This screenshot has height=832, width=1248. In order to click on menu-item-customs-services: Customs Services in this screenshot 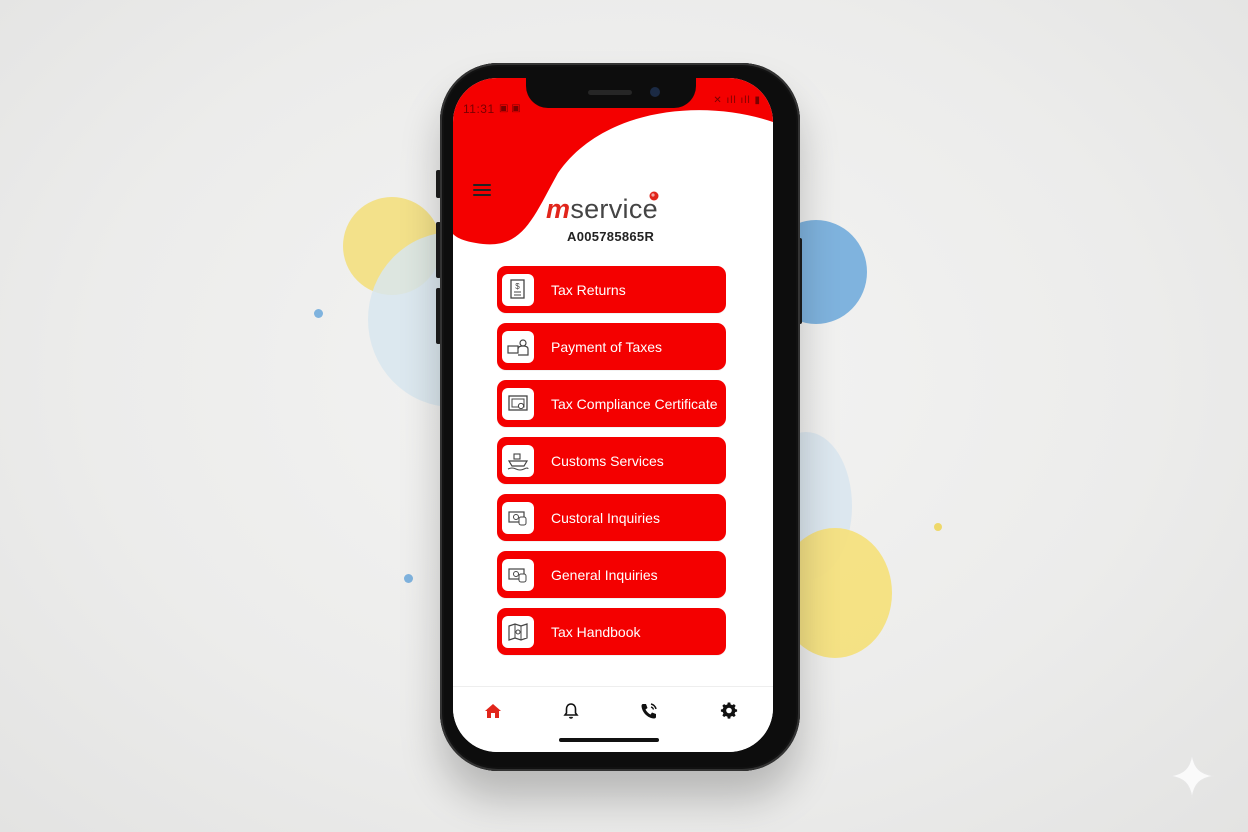, I will do `click(611, 460)`.